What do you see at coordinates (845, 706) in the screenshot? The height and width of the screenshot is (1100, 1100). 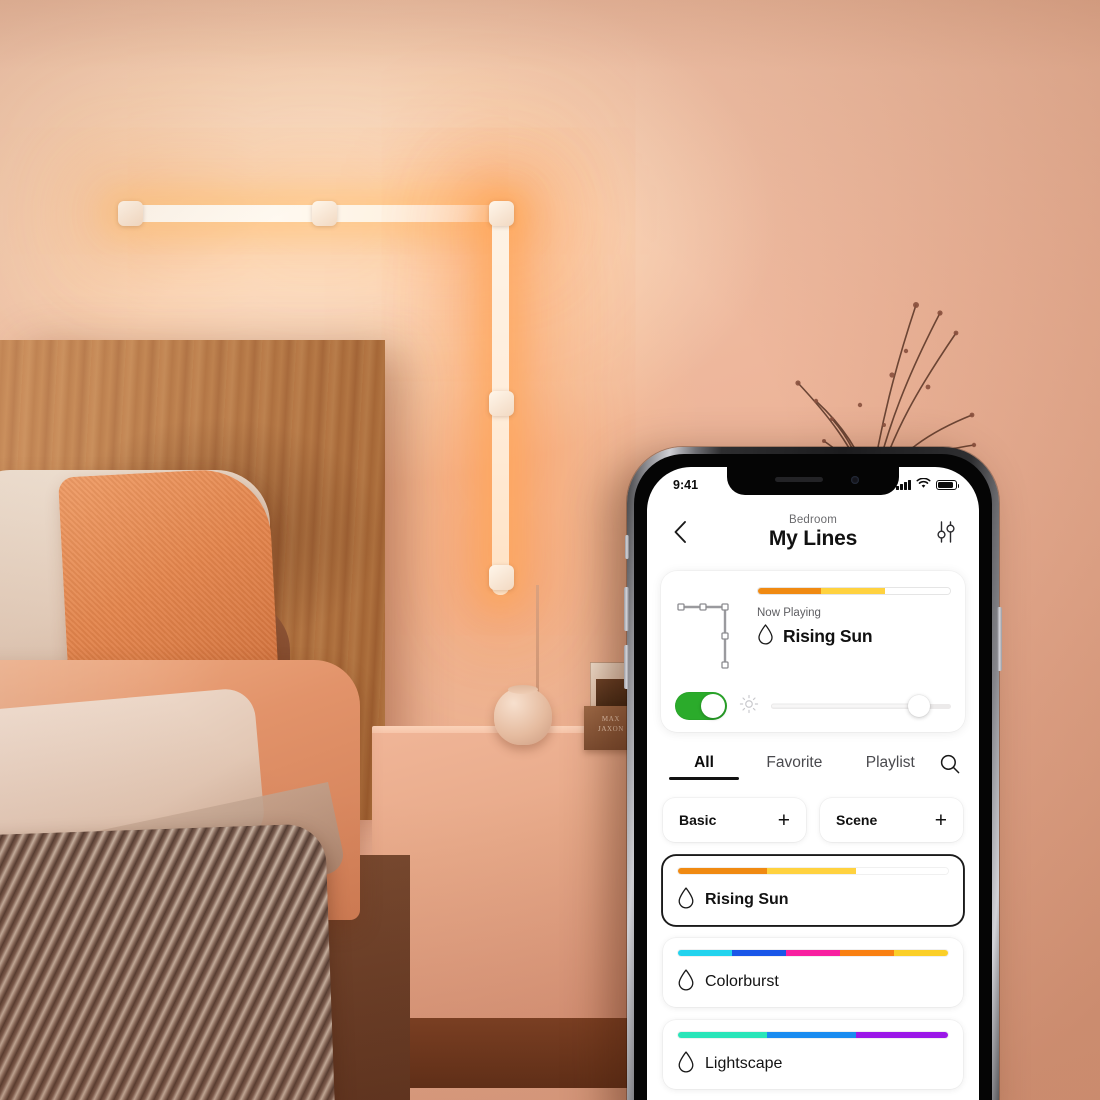 I see `slider-fill` at bounding box center [845, 706].